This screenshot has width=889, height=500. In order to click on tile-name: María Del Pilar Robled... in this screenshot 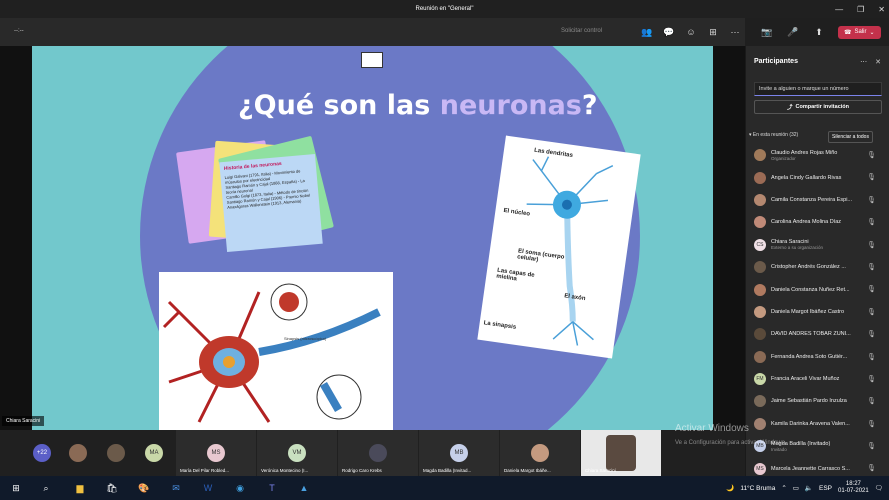, I will do `click(205, 470)`.